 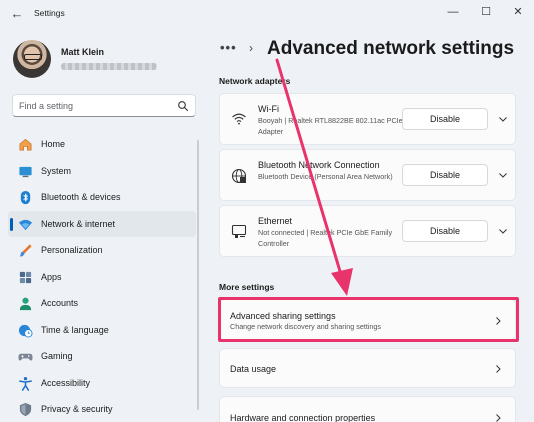 I want to click on maximize-icon: ☐, so click(x=486, y=12).